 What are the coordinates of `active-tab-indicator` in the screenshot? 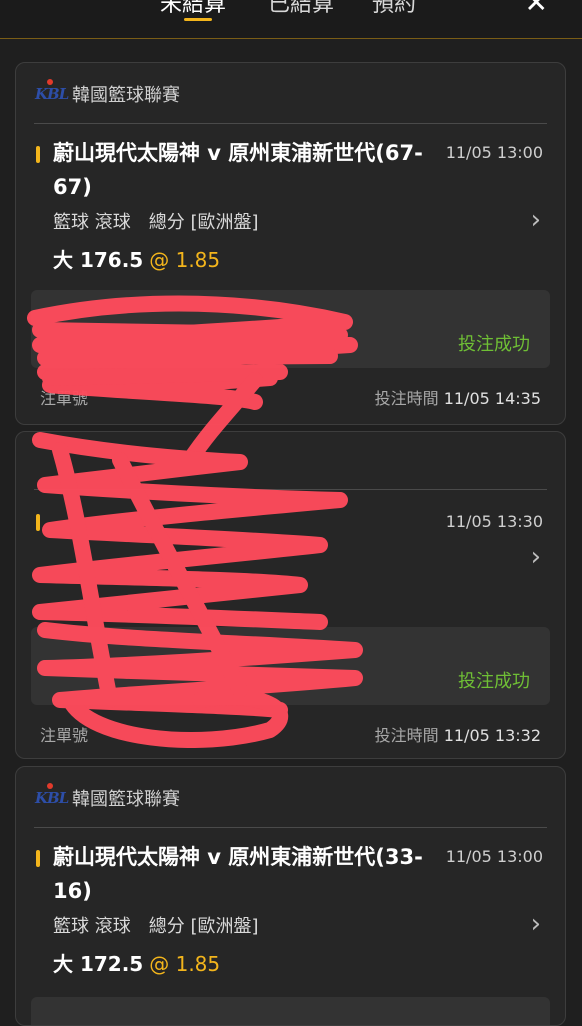 It's located at (198, 19).